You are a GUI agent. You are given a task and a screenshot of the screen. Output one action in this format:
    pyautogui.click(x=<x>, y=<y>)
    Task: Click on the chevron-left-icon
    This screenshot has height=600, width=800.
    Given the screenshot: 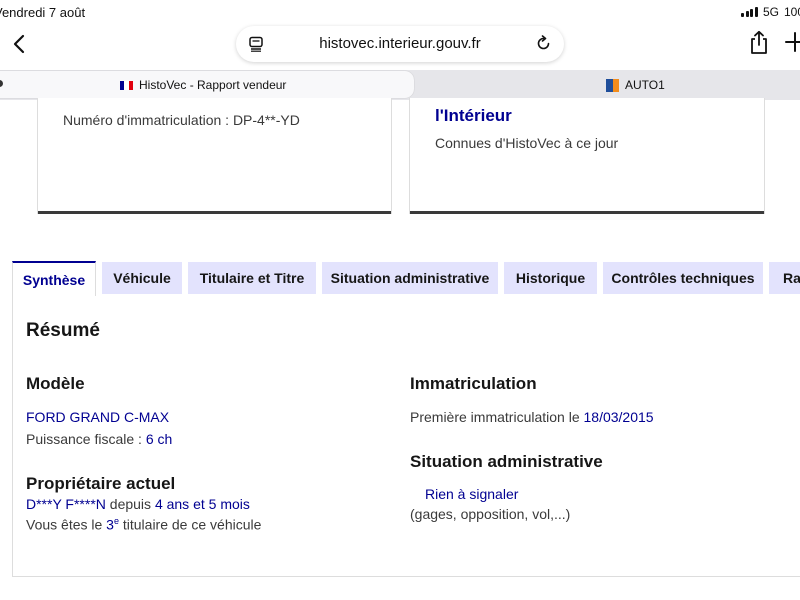 What is the action you would take?
    pyautogui.click(x=19, y=44)
    